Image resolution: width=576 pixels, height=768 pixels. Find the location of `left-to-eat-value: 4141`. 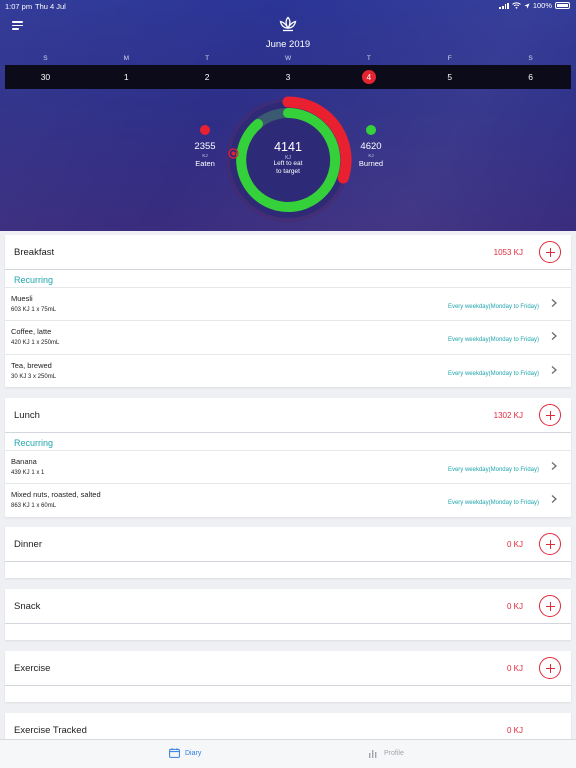

left-to-eat-value: 4141 is located at coordinates (288, 147).